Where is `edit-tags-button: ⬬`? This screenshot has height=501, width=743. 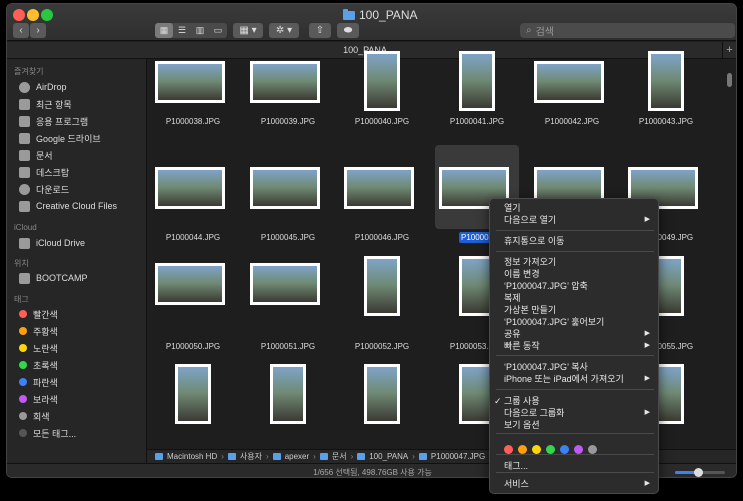
edit-tags-button: ⬬ is located at coordinates (348, 30).